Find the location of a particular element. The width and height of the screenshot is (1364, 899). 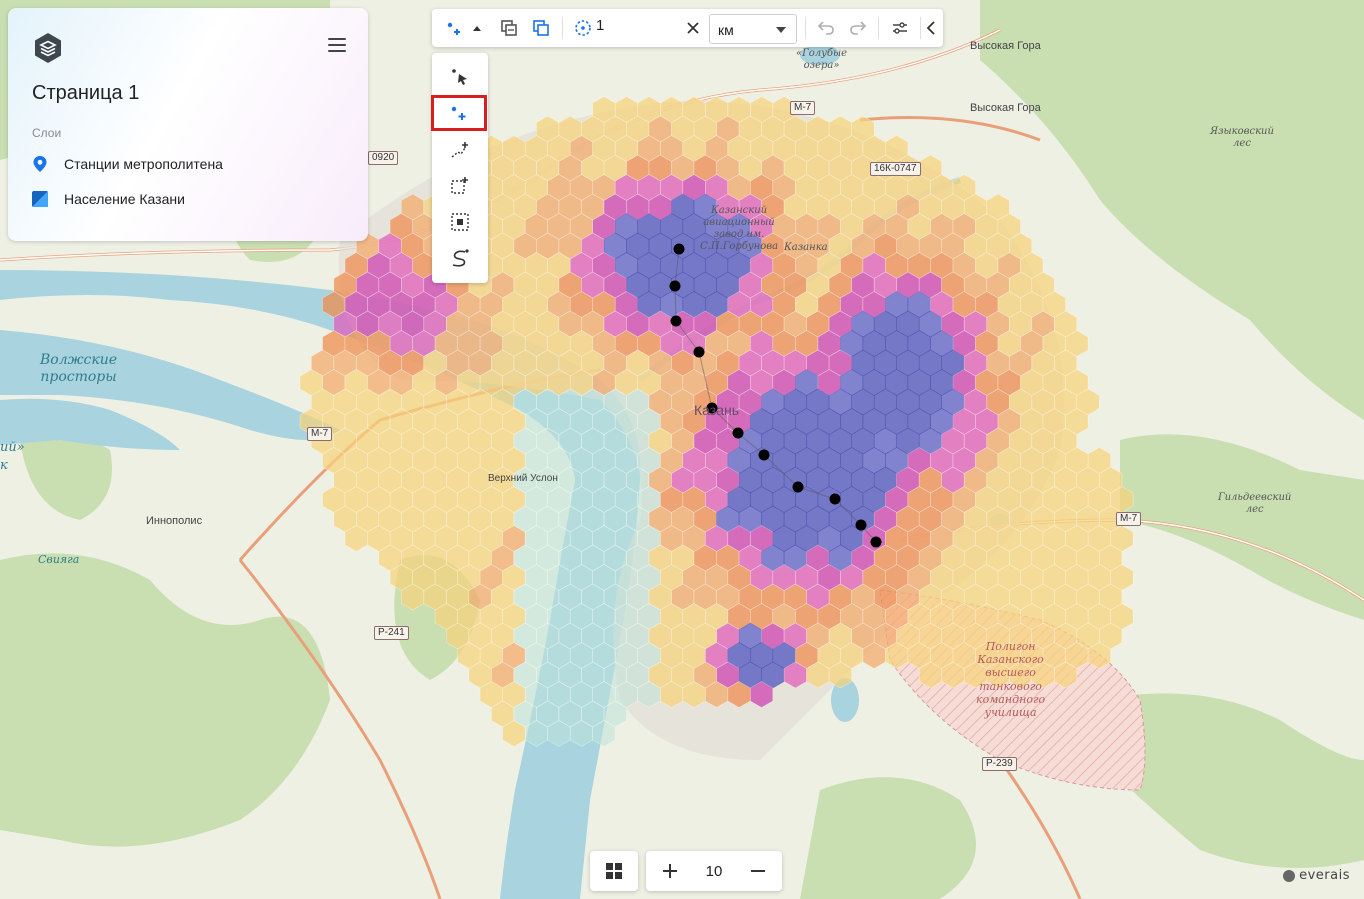

road-shield-m7-west: М-7 is located at coordinates (320, 434).